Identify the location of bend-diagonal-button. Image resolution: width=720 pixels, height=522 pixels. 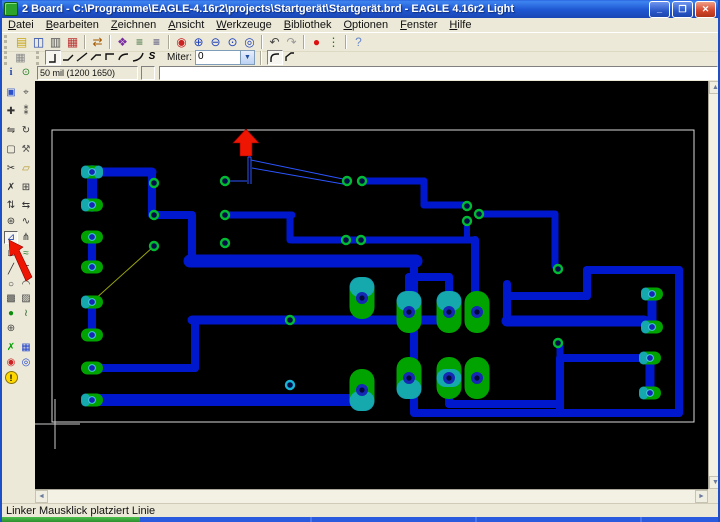
(82, 56).